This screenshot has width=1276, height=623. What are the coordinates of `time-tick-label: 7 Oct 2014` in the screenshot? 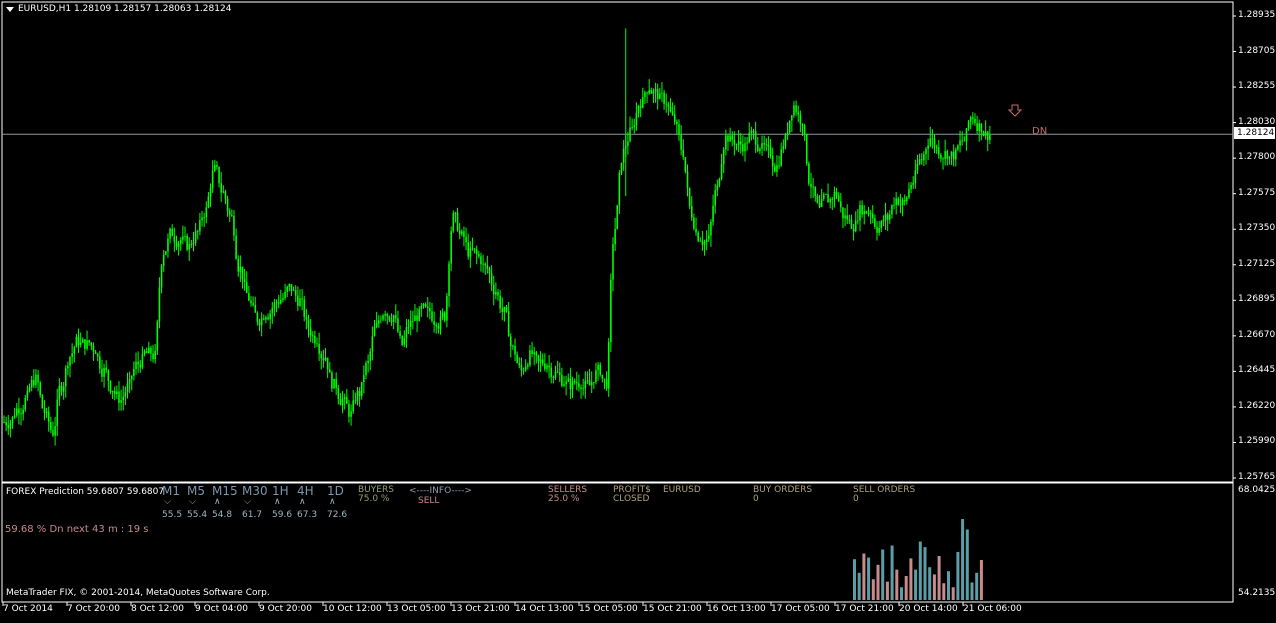 It's located at (28, 609).